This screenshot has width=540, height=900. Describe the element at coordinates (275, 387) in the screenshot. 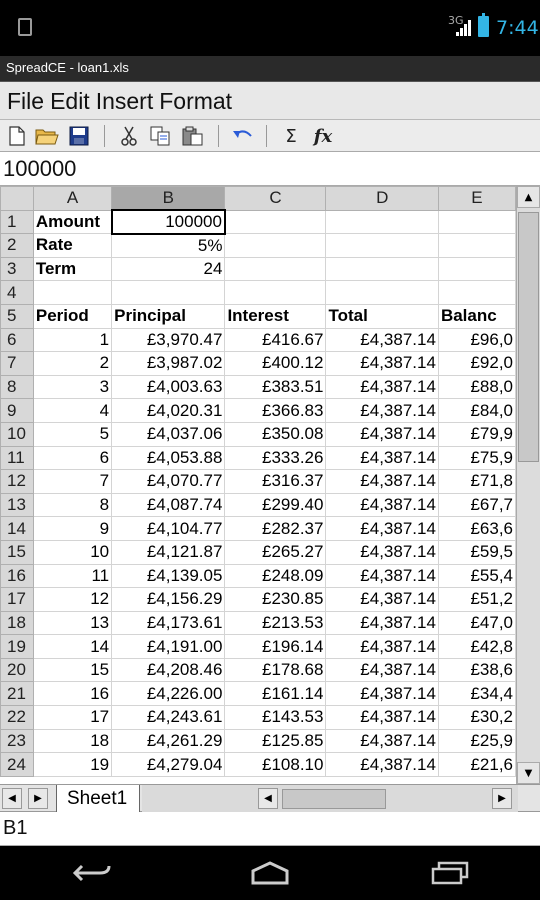

I see `cell-c8: £383.51` at that location.